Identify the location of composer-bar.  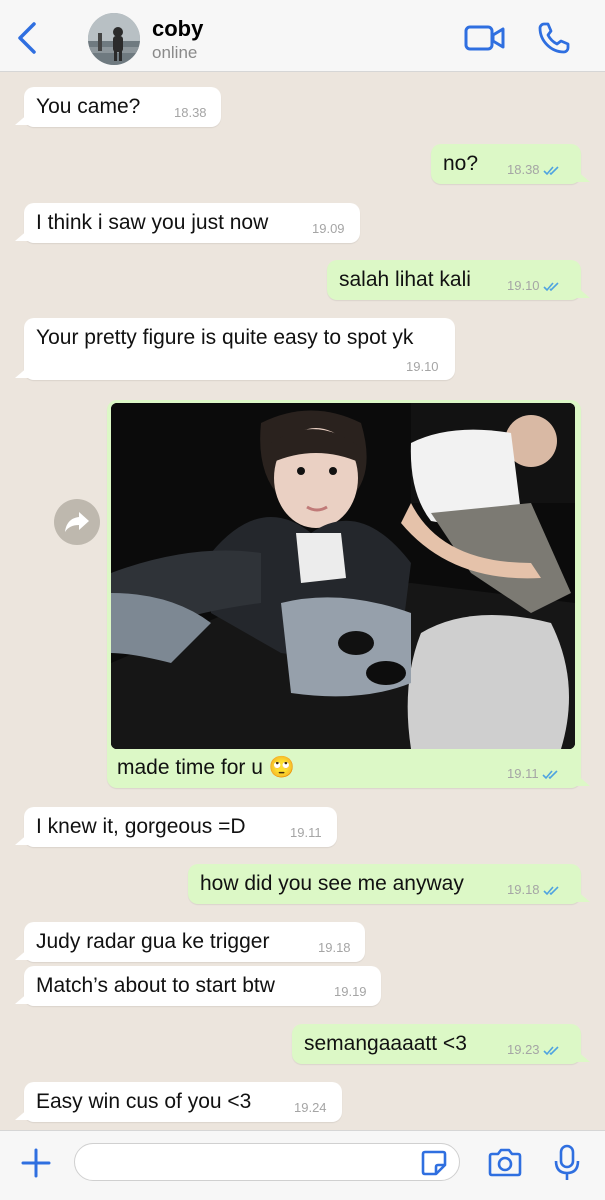
(302, 1165).